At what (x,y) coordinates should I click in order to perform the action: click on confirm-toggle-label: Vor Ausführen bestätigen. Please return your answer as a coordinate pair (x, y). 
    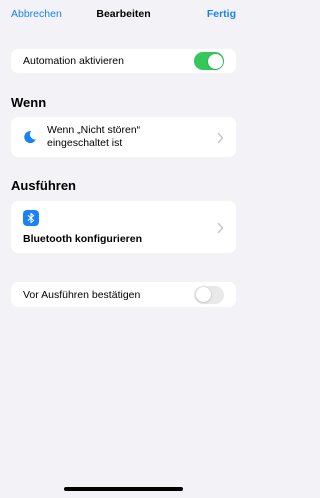
    Looking at the image, I should click on (82, 295).